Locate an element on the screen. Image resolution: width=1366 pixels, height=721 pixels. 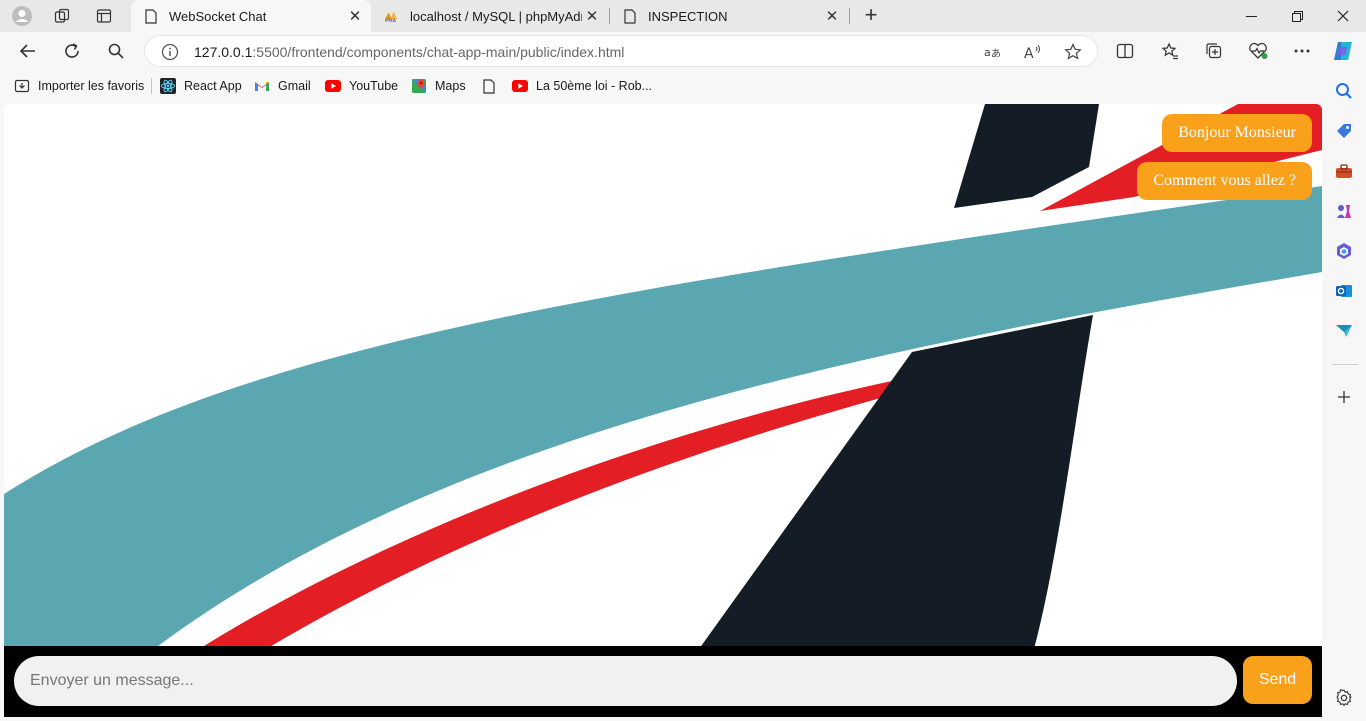
tab-title: INSPECTION is located at coordinates (688, 16).